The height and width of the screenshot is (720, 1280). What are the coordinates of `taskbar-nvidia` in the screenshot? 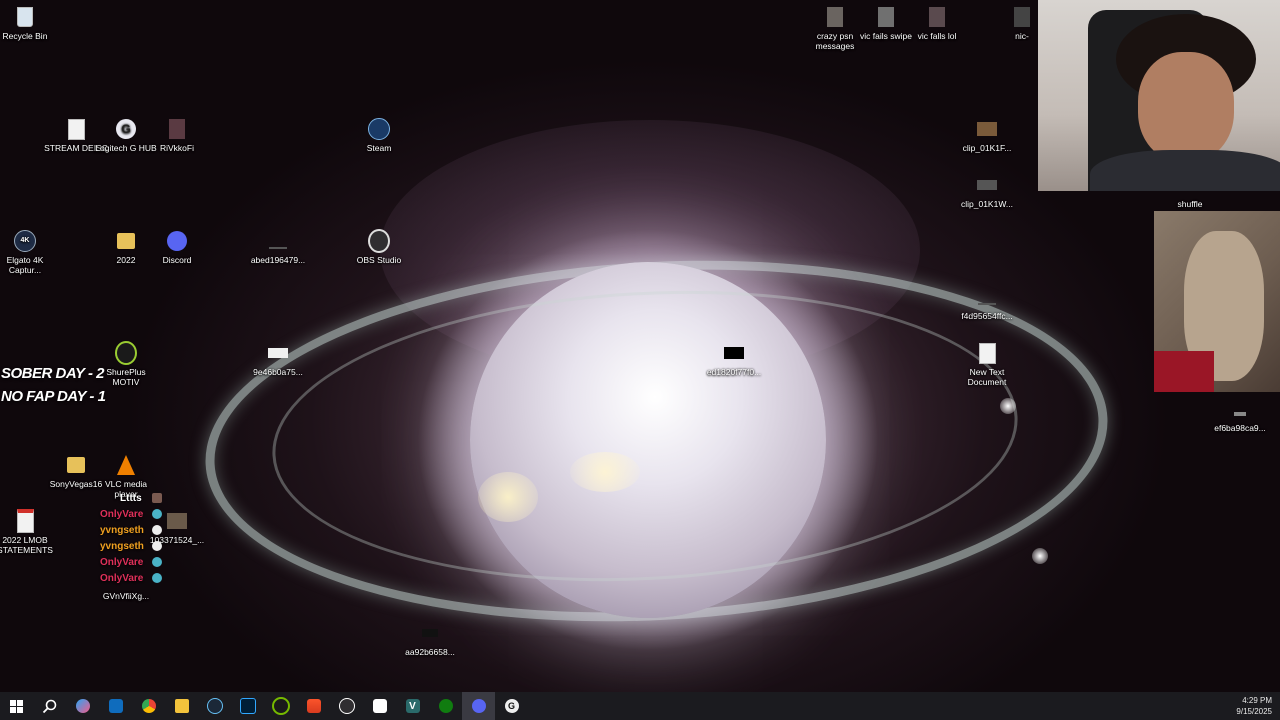 It's located at (280, 706).